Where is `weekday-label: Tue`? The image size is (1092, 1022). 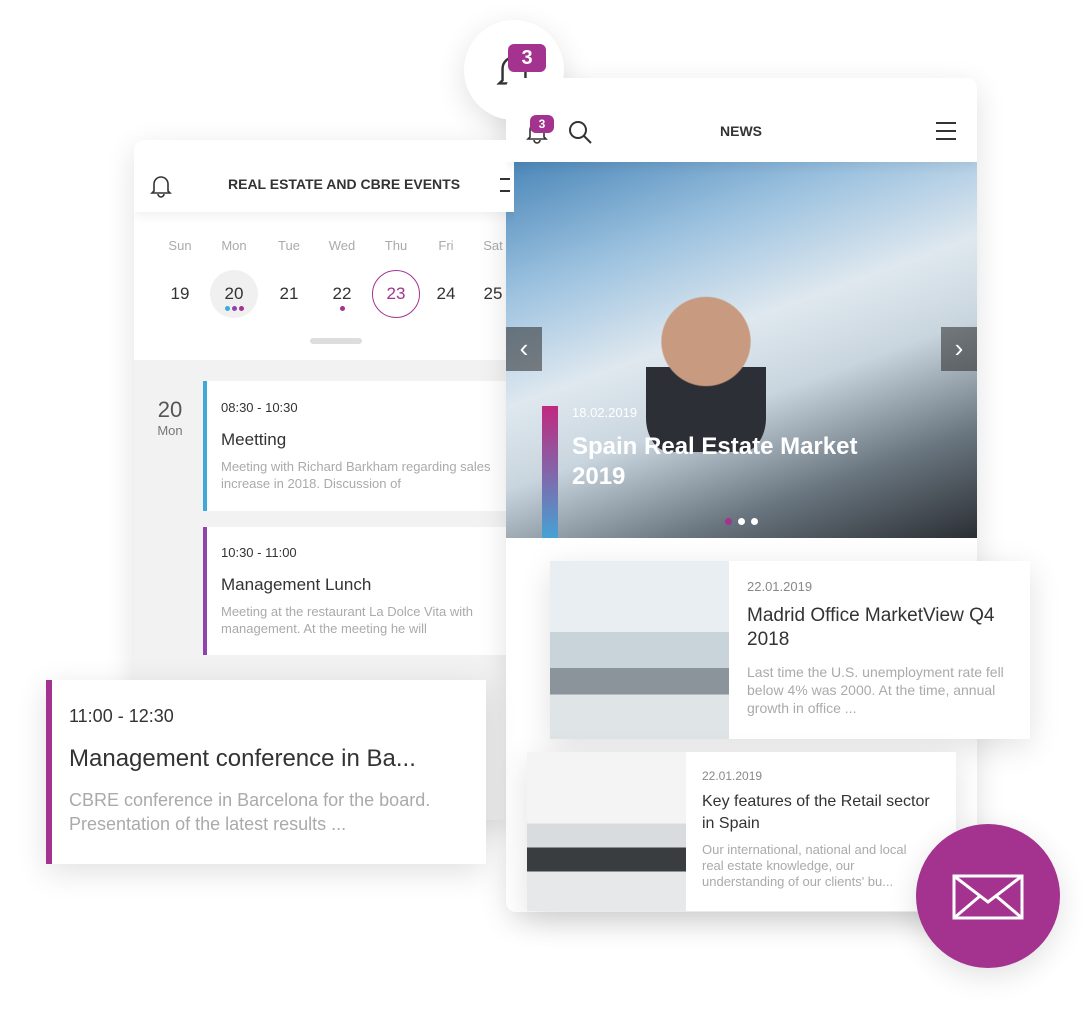
weekday-label: Tue is located at coordinates (289, 245).